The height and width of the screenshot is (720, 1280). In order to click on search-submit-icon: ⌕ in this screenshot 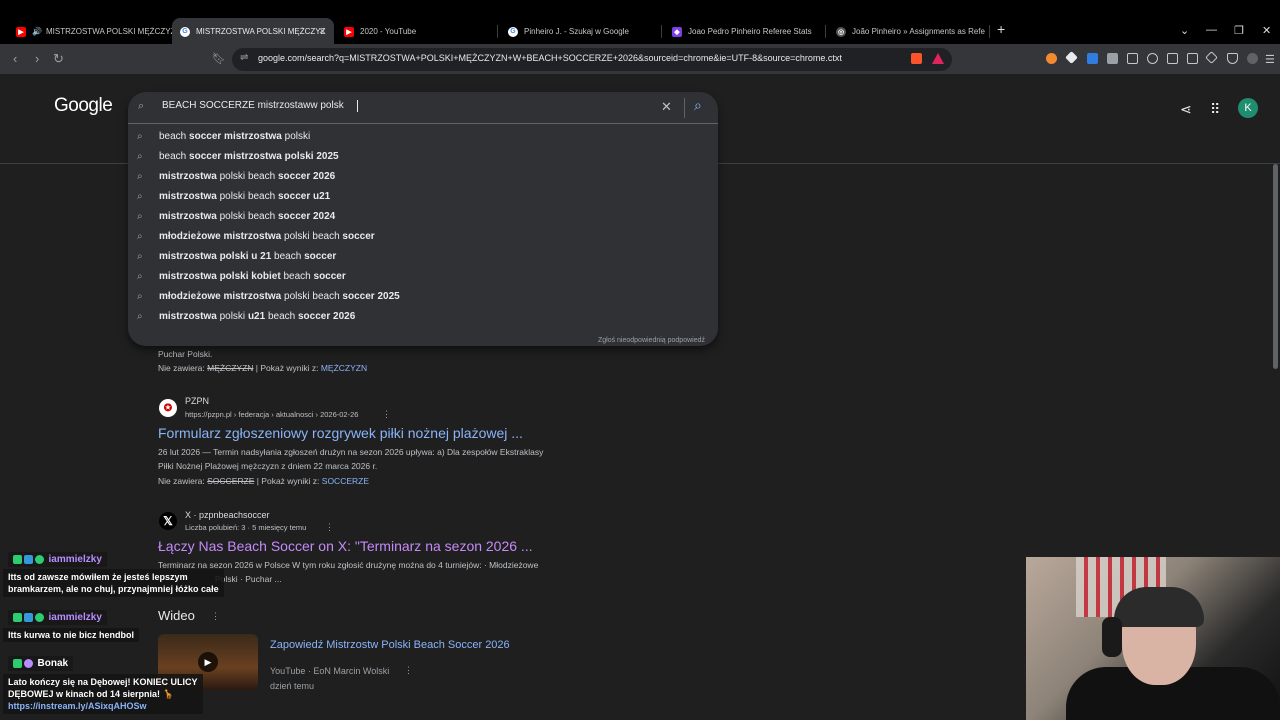, I will do `click(698, 105)`.